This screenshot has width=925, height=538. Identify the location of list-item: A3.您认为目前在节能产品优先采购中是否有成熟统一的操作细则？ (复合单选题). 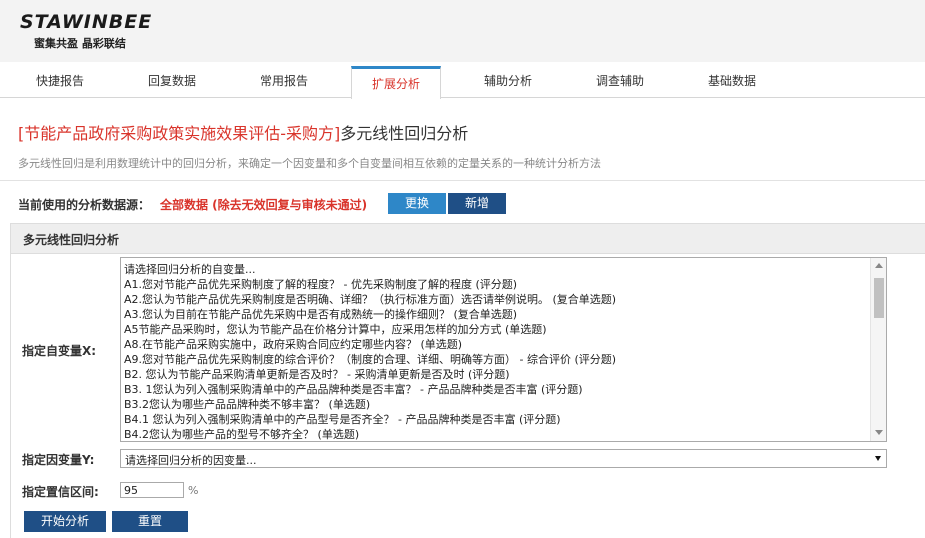
(320, 314).